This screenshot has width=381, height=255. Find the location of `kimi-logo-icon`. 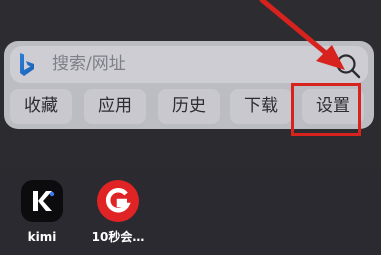

kimi-logo-icon is located at coordinates (44, 201).